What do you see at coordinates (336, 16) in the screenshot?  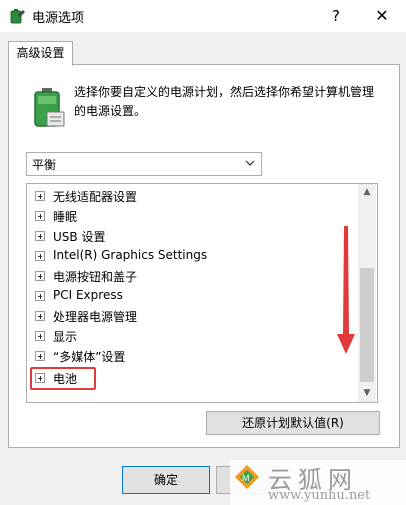 I see `help-button: ?` at bounding box center [336, 16].